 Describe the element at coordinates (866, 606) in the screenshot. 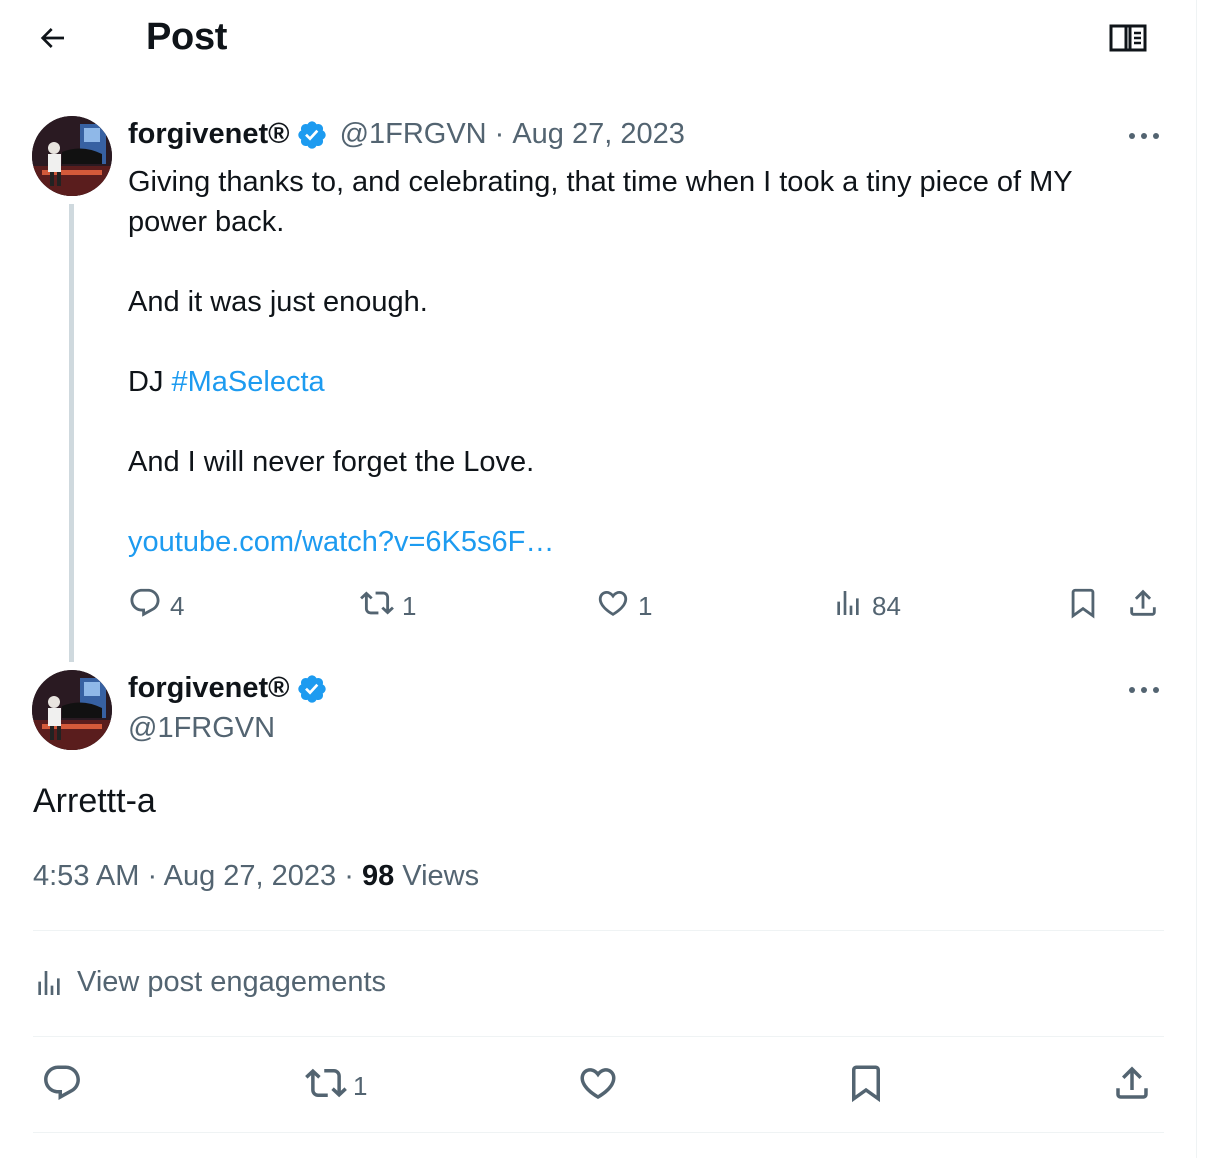

I see `views-button: 84` at that location.